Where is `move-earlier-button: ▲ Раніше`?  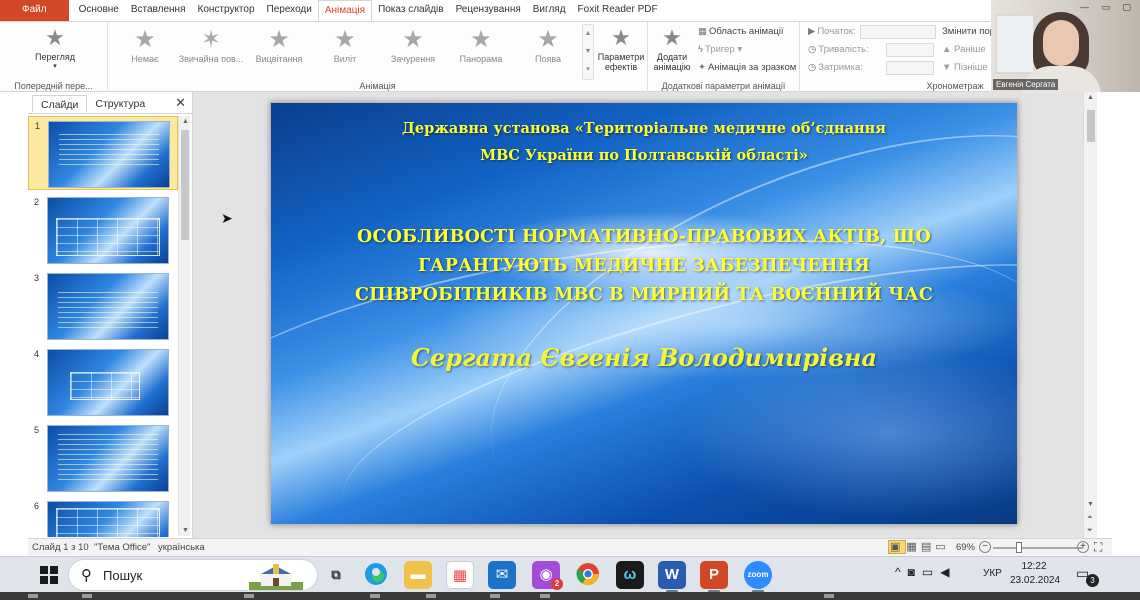 move-earlier-button: ▲ Раніше is located at coordinates (964, 49).